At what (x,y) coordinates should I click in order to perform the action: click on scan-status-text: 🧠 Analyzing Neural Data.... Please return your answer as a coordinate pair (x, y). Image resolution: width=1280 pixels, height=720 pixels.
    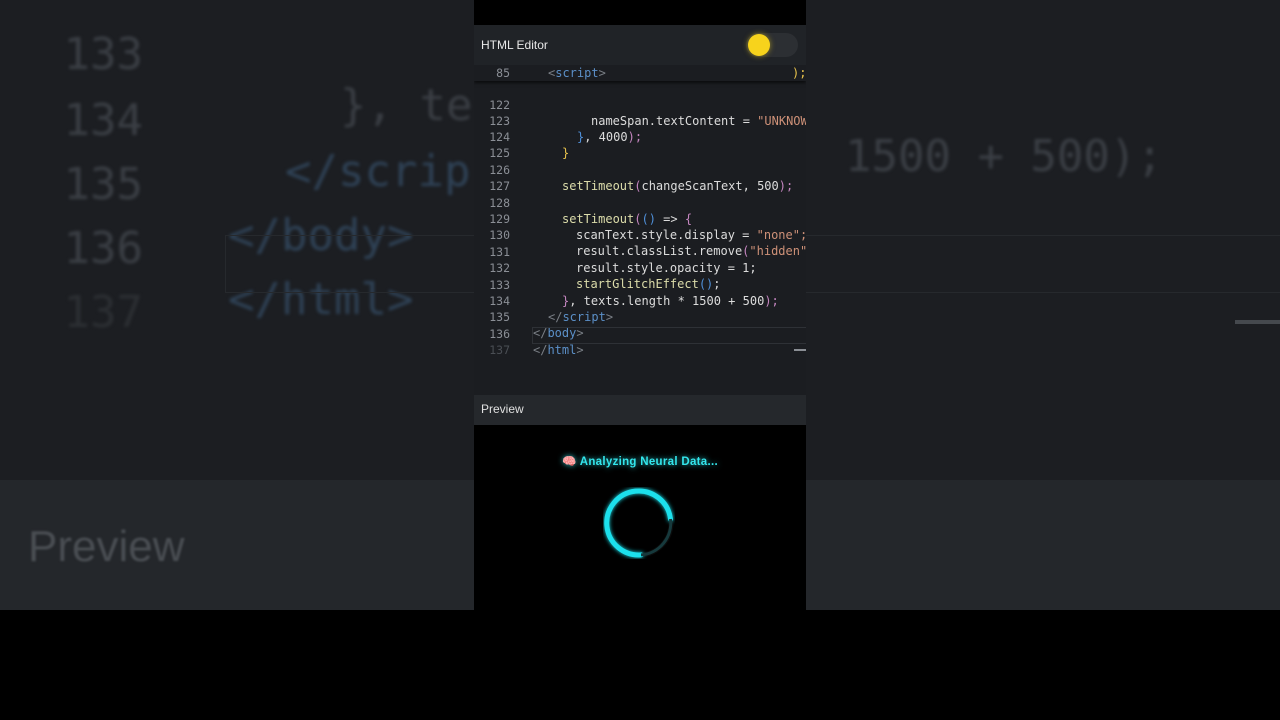
    Looking at the image, I should click on (640, 462).